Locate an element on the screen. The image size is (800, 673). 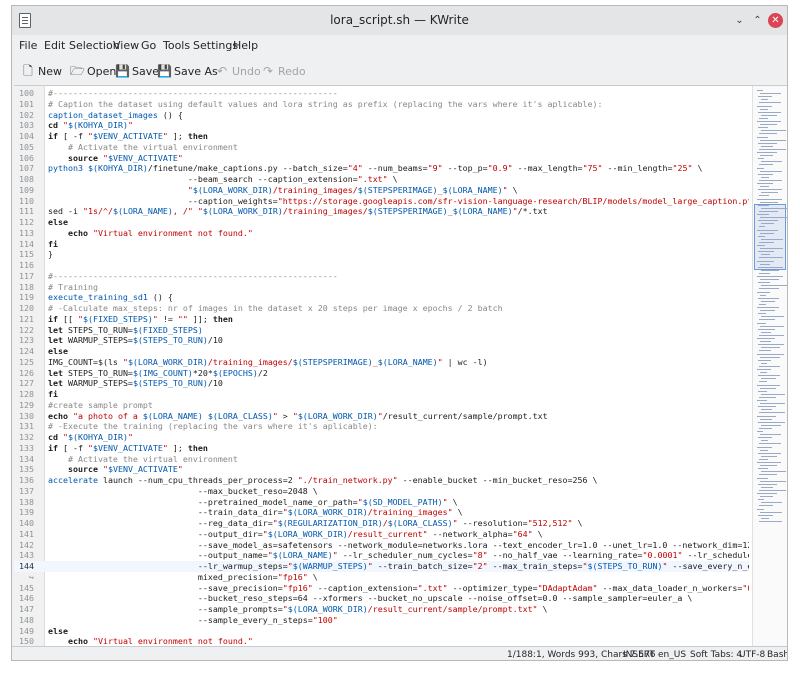
title-bar: lora_script.sh — KWrite ⌄ ⌃ ✕ is located at coordinates (399, 20).